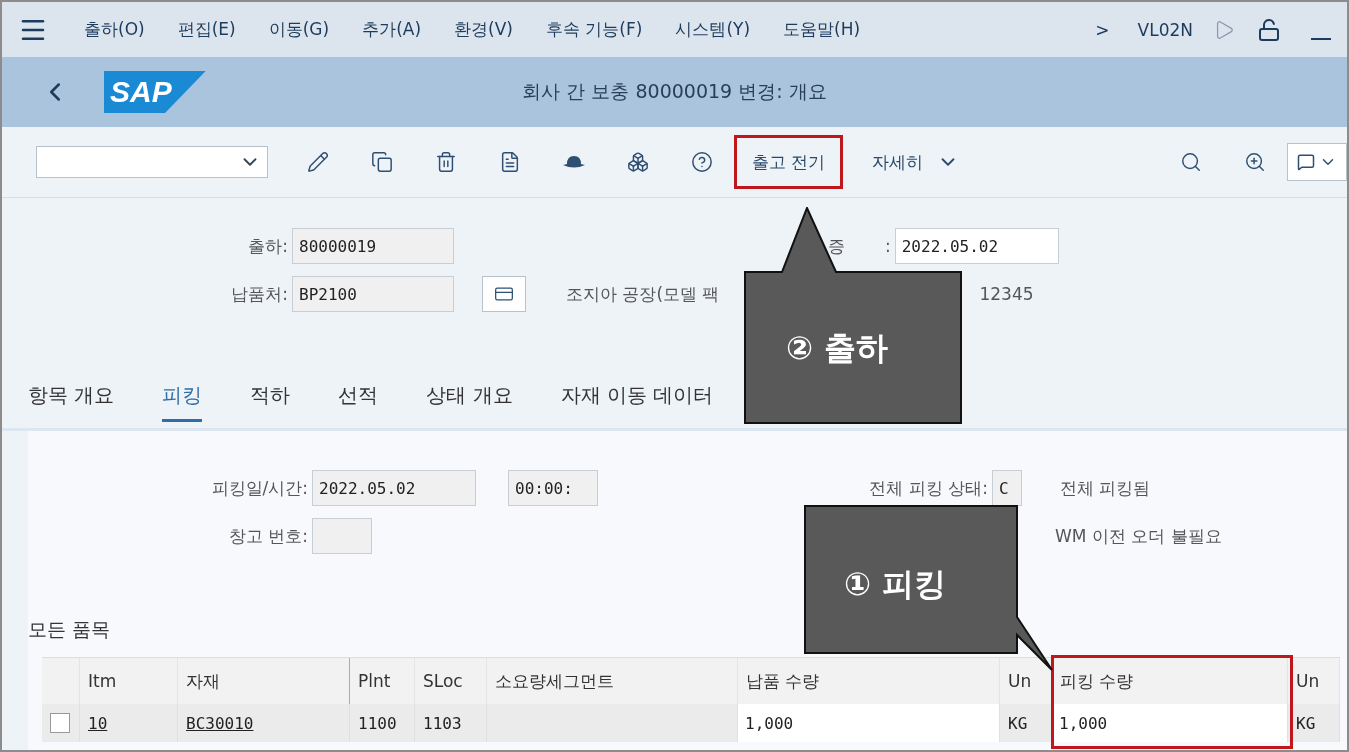 Image resolution: width=1349 pixels, height=752 pixels. I want to click on callout-text: ② 출하, so click(837, 348).